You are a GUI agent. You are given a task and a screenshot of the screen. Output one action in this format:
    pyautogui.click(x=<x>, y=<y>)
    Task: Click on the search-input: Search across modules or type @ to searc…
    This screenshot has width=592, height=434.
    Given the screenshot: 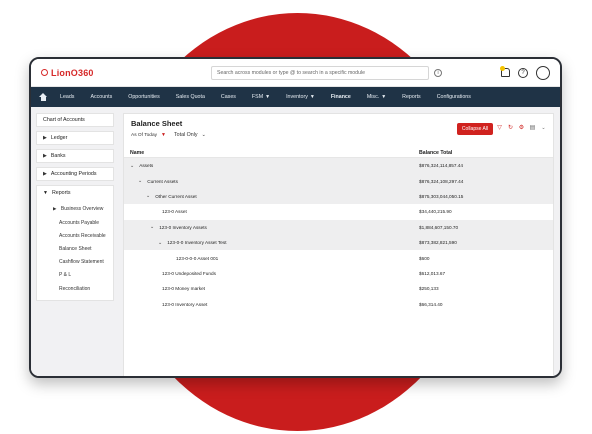 What is the action you would take?
    pyautogui.click(x=326, y=72)
    